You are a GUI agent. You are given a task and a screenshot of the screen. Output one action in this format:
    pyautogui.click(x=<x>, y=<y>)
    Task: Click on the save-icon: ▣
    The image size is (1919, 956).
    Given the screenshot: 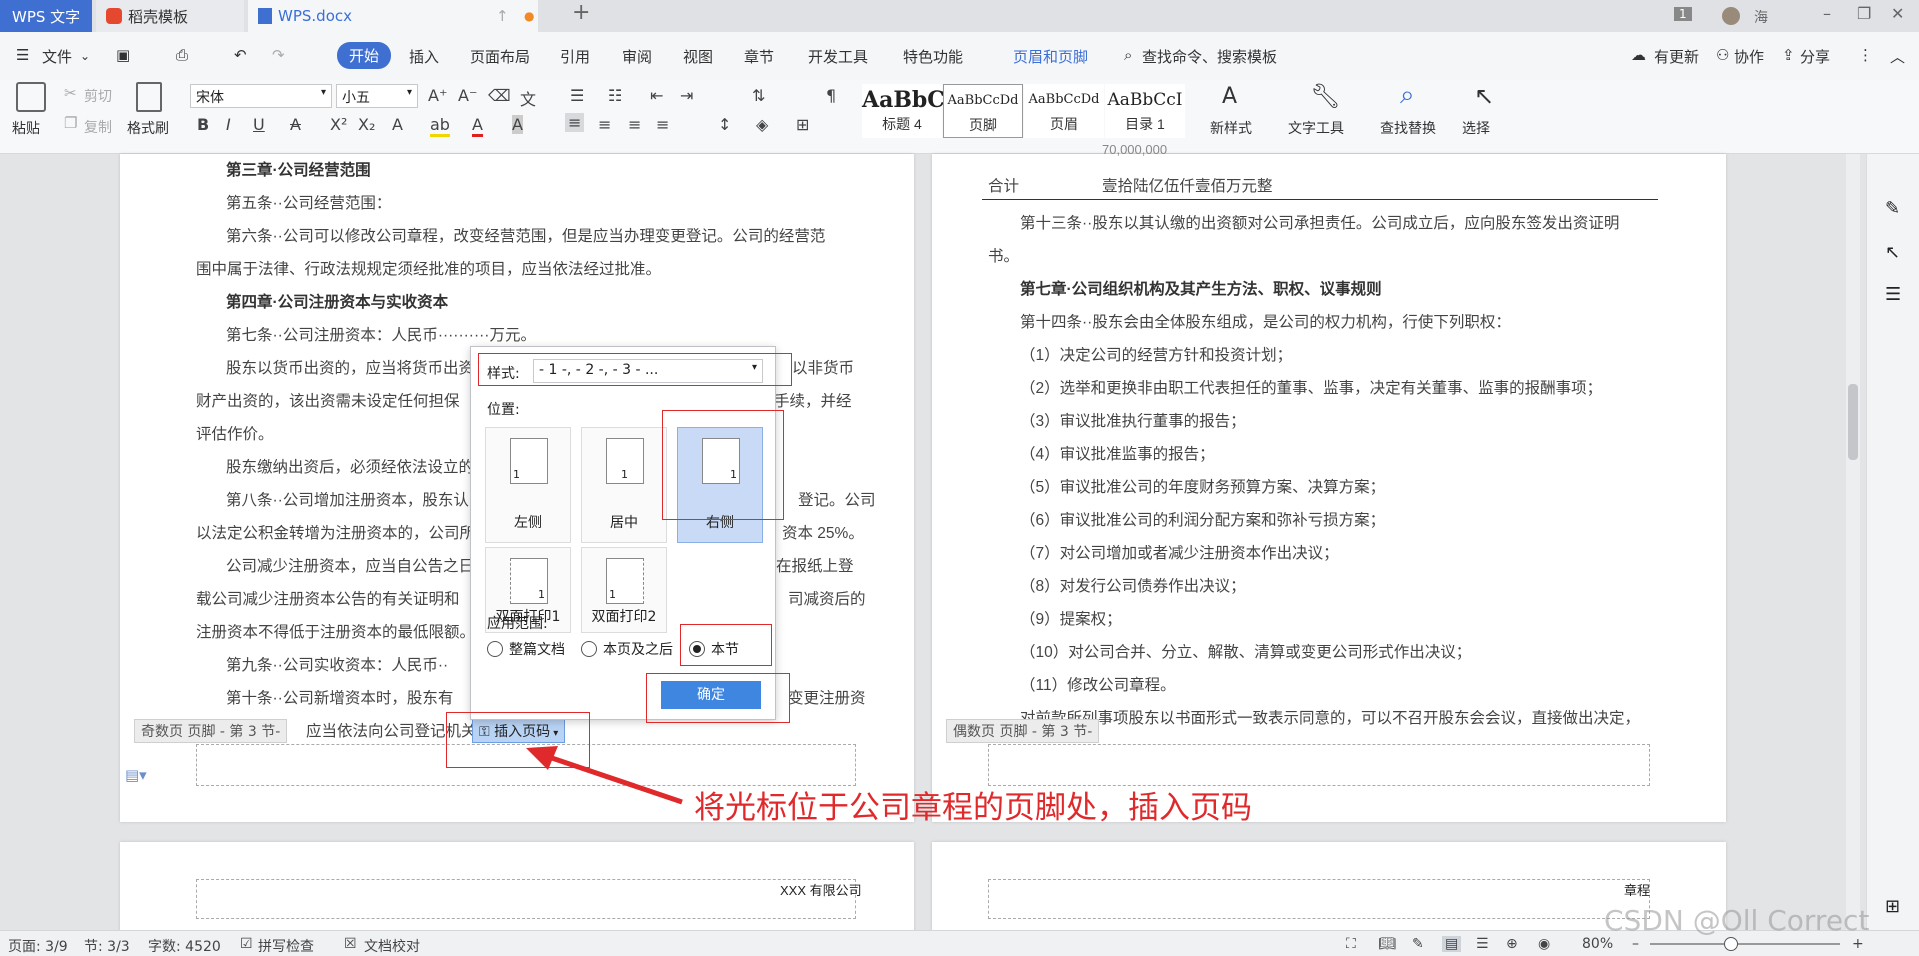 What is the action you would take?
    pyautogui.click(x=123, y=55)
    